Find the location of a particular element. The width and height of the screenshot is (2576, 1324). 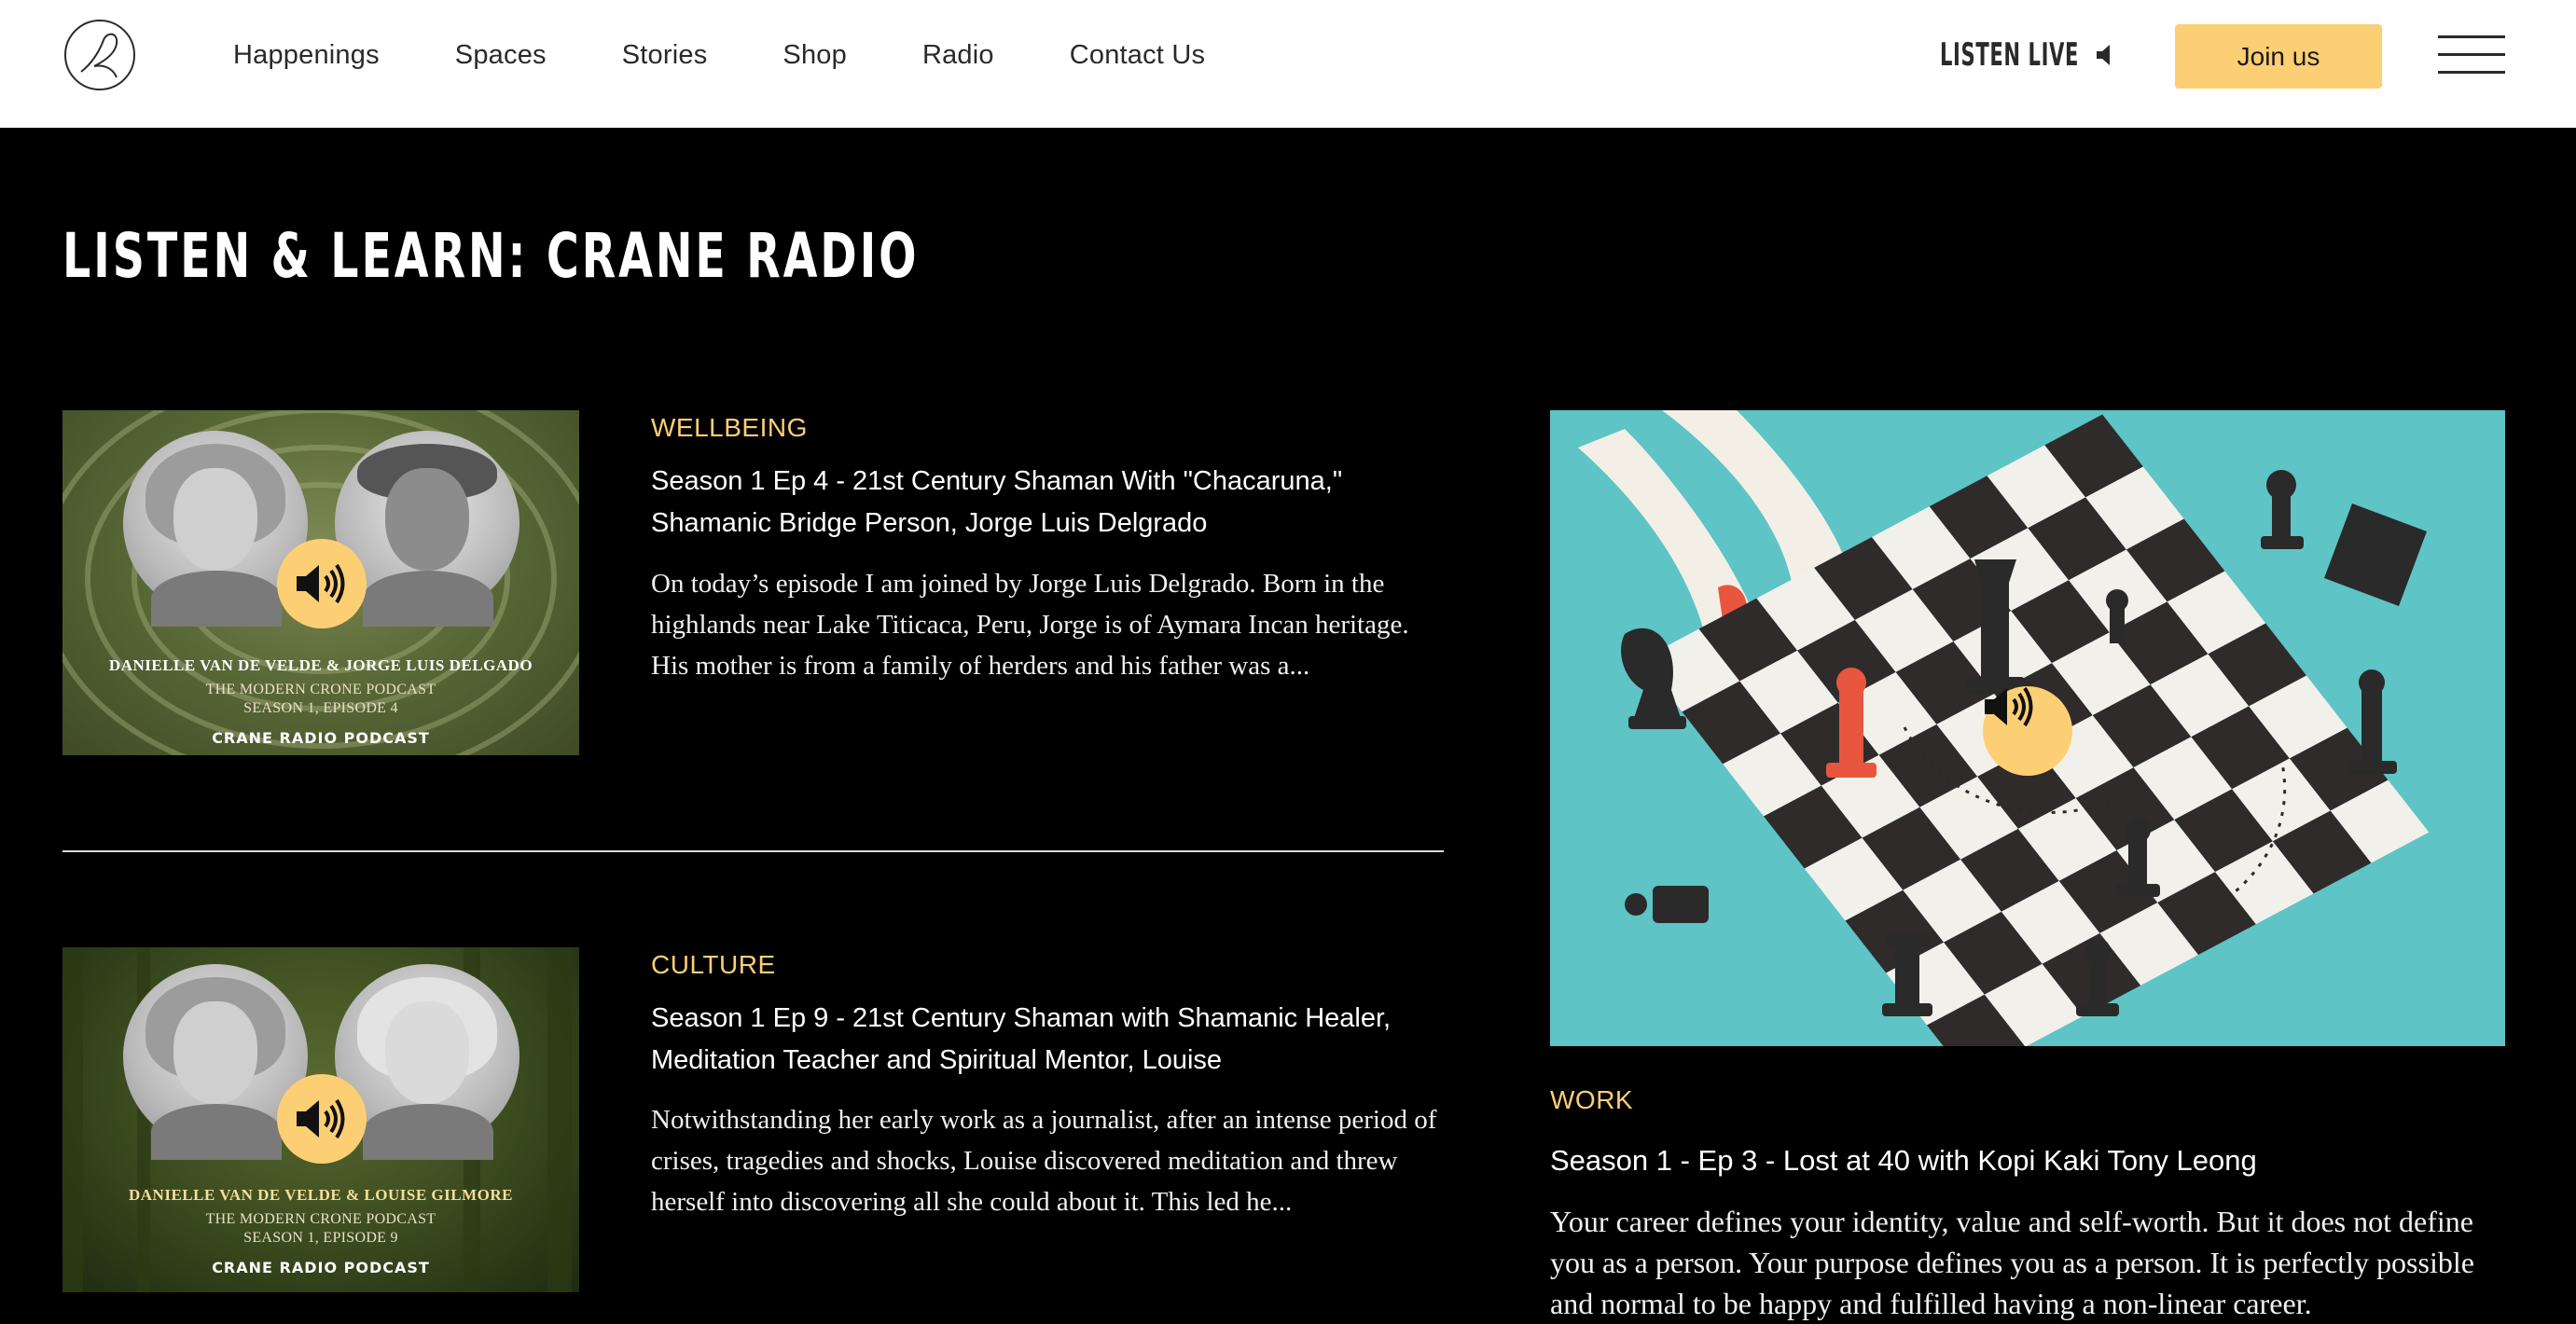

hamburger-menu-icon is located at coordinates (2471, 55).